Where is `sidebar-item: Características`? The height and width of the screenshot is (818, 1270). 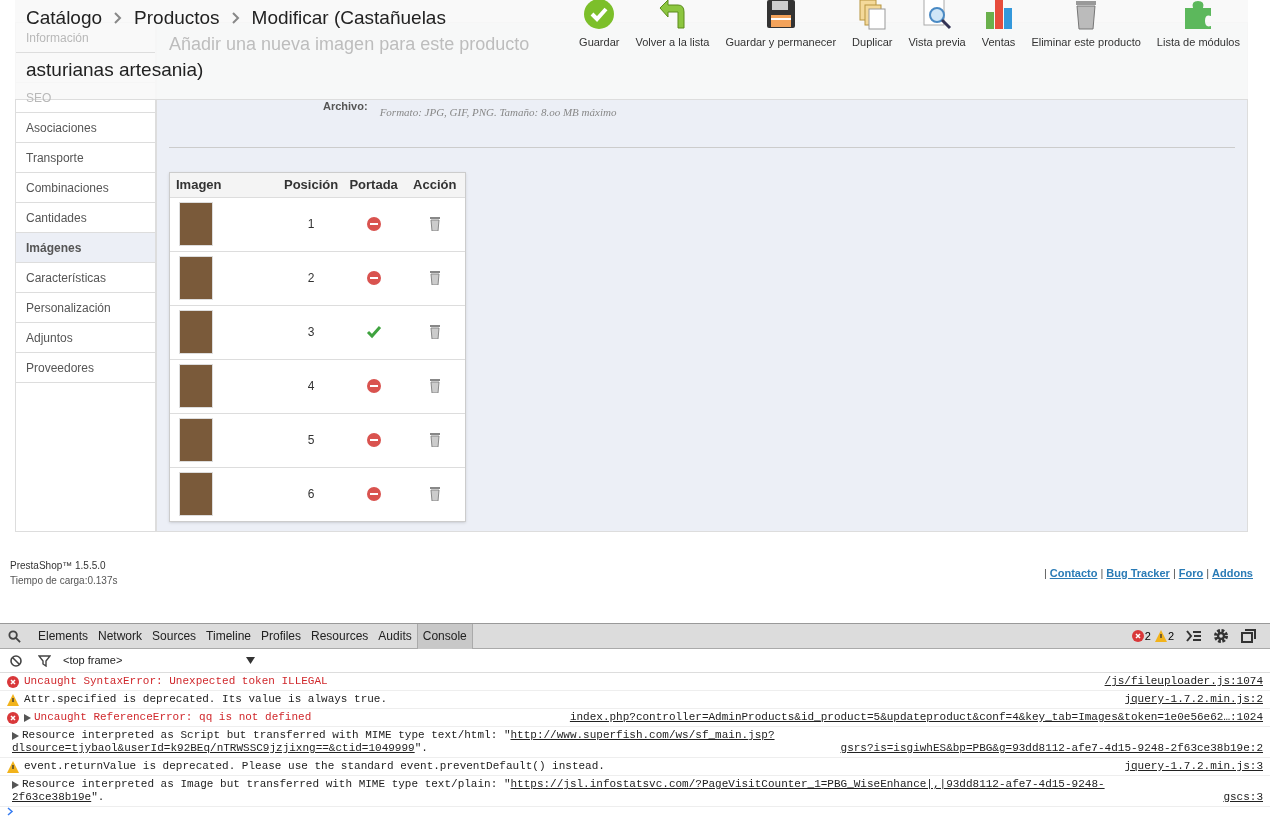
sidebar-item: Características is located at coordinates (85, 278).